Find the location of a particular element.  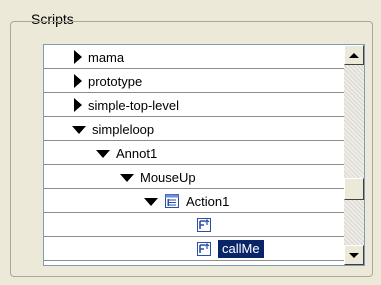

tree-node-simple-top-level: simple-top-level is located at coordinates (126, 105).